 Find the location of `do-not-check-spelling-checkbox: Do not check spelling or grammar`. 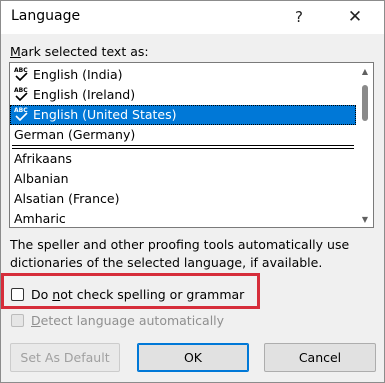

do-not-check-spelling-checkbox: Do not check spelling or grammar is located at coordinates (127, 294).